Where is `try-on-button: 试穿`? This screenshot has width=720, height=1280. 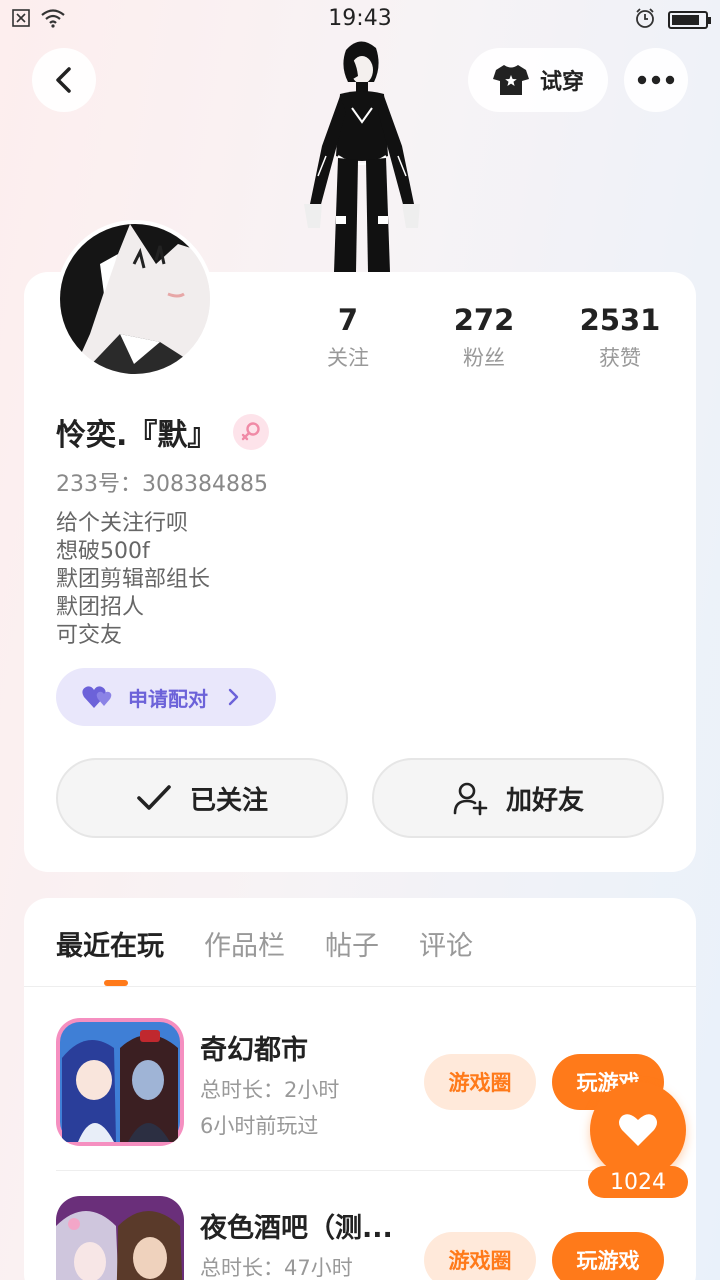 try-on-button: 试穿 is located at coordinates (538, 80).